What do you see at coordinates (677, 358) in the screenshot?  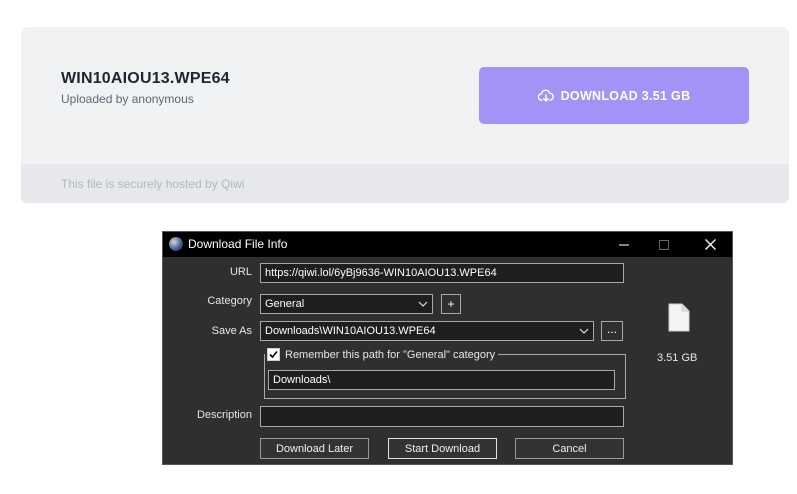 I see `file-size: 3.51 GB` at bounding box center [677, 358].